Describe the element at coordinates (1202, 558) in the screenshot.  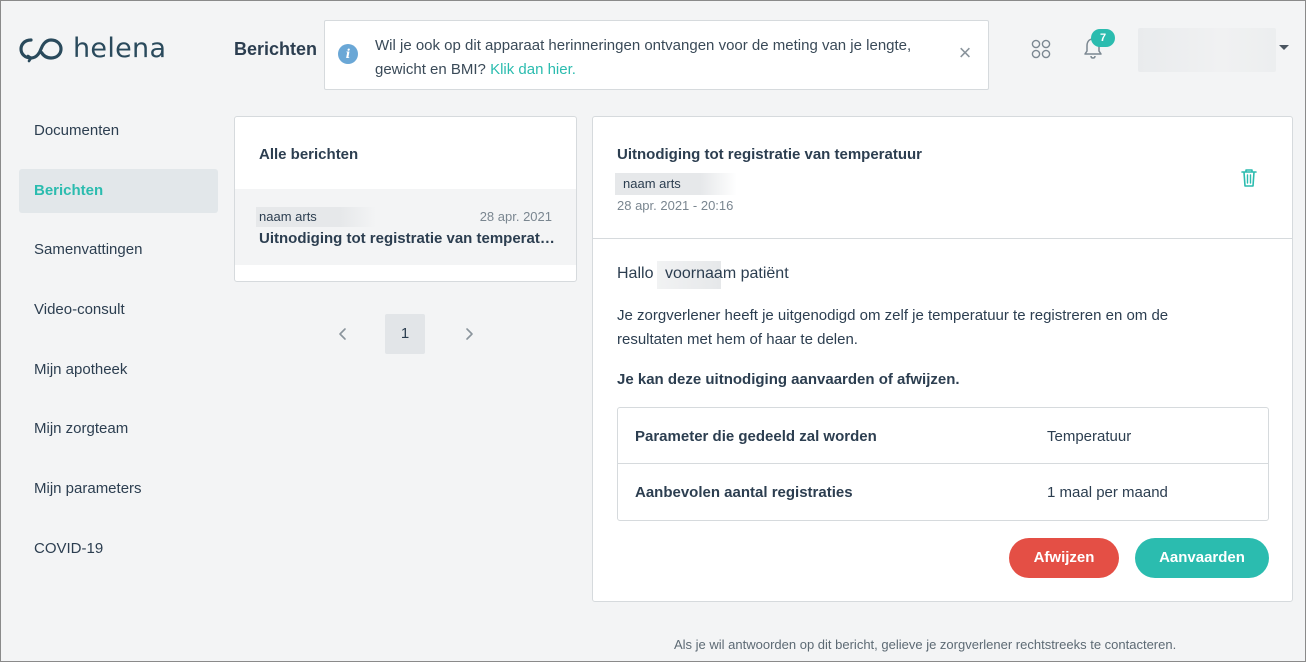
I see `accept-button: Aanvaarden` at that location.